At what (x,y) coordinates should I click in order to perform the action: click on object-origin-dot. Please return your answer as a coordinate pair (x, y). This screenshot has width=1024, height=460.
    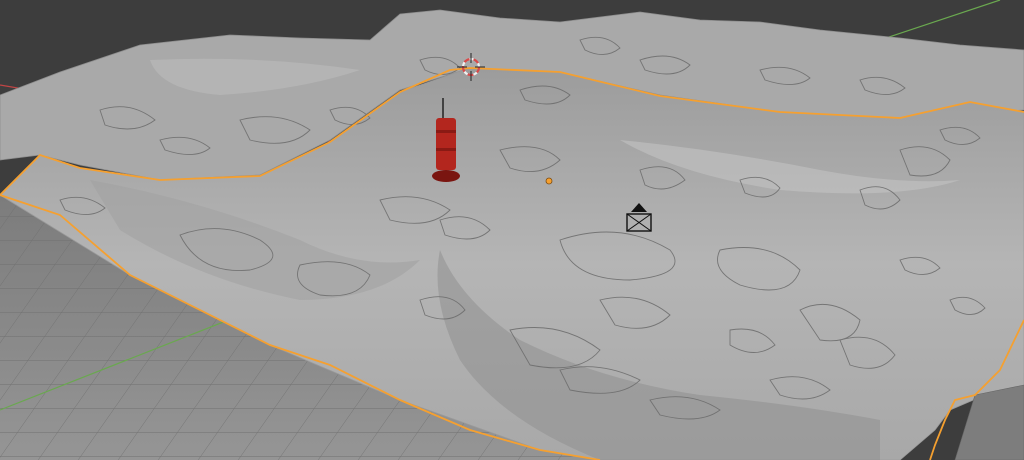
    Looking at the image, I should click on (549, 181).